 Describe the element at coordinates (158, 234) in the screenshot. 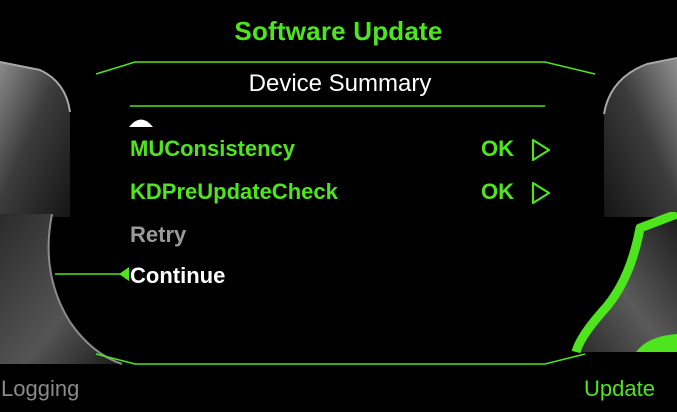

I see `menu-item-label: Retry` at that location.